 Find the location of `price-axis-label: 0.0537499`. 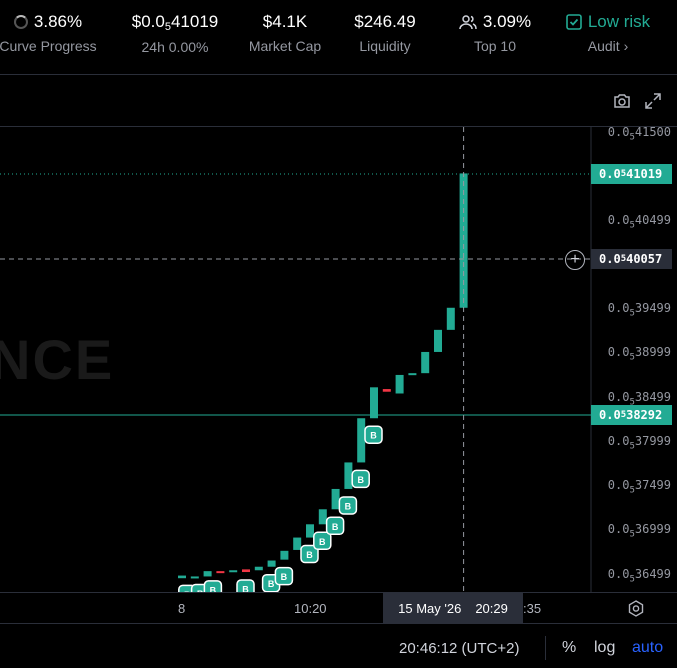

price-axis-label: 0.0537499 is located at coordinates (639, 487).